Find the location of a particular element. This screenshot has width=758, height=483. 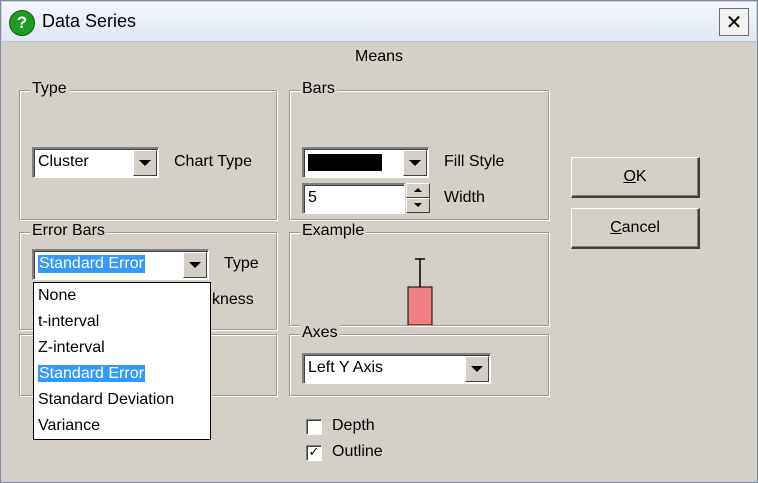

cancel-rest: ancel is located at coordinates (640, 227).